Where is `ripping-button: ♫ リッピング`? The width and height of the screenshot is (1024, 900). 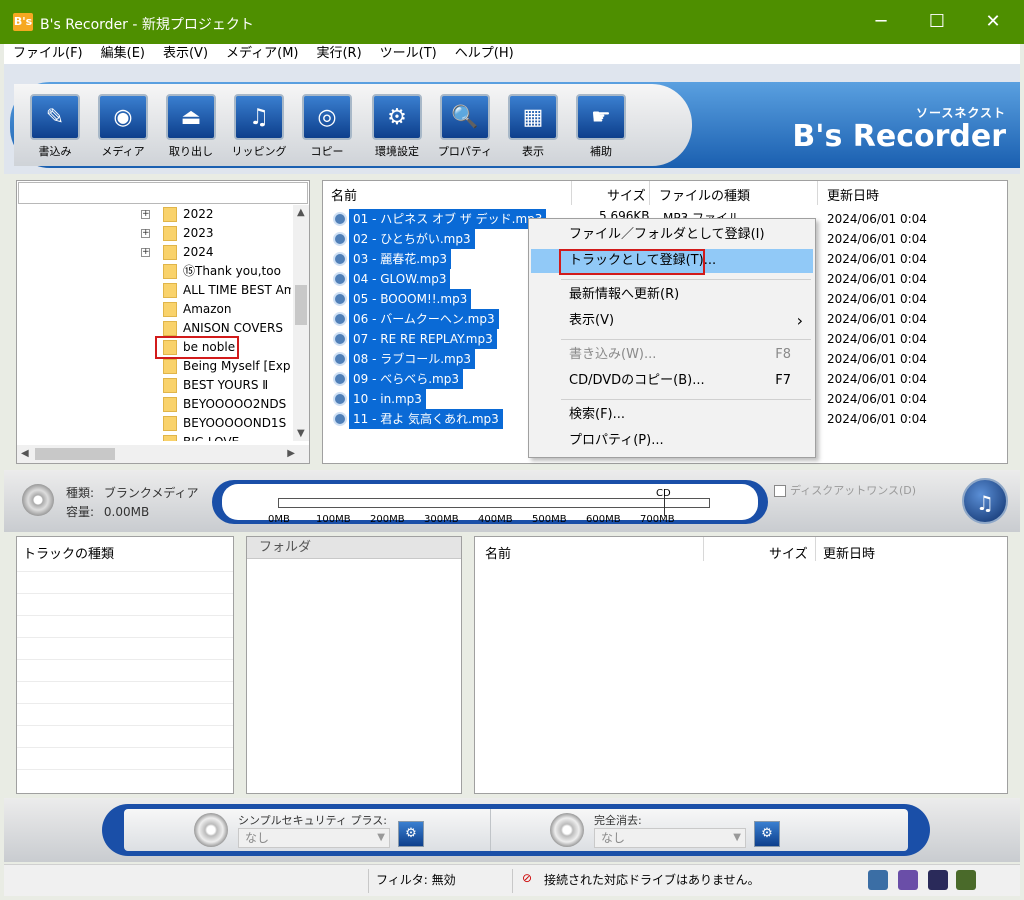
ripping-button: ♫ リッピング is located at coordinates (259, 127).